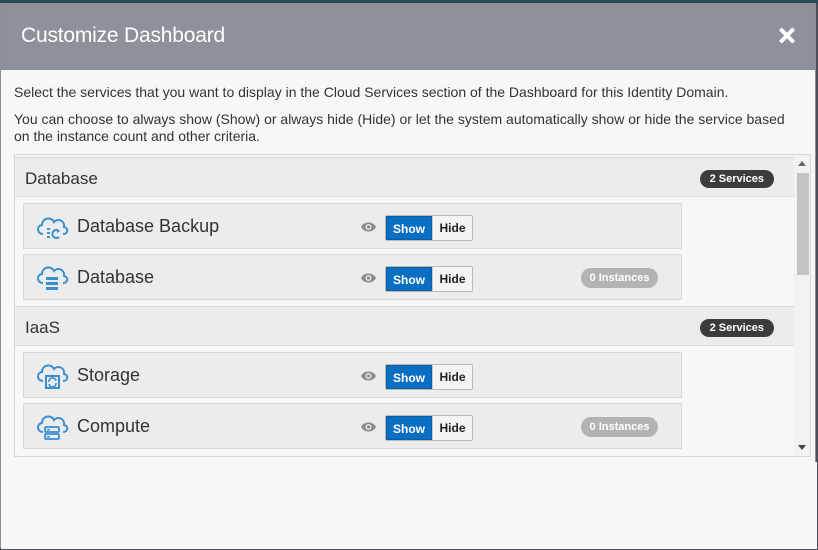 This screenshot has height=550, width=818. What do you see at coordinates (408, 37) in the screenshot?
I see `dialog-header: Customize Dashboard` at bounding box center [408, 37].